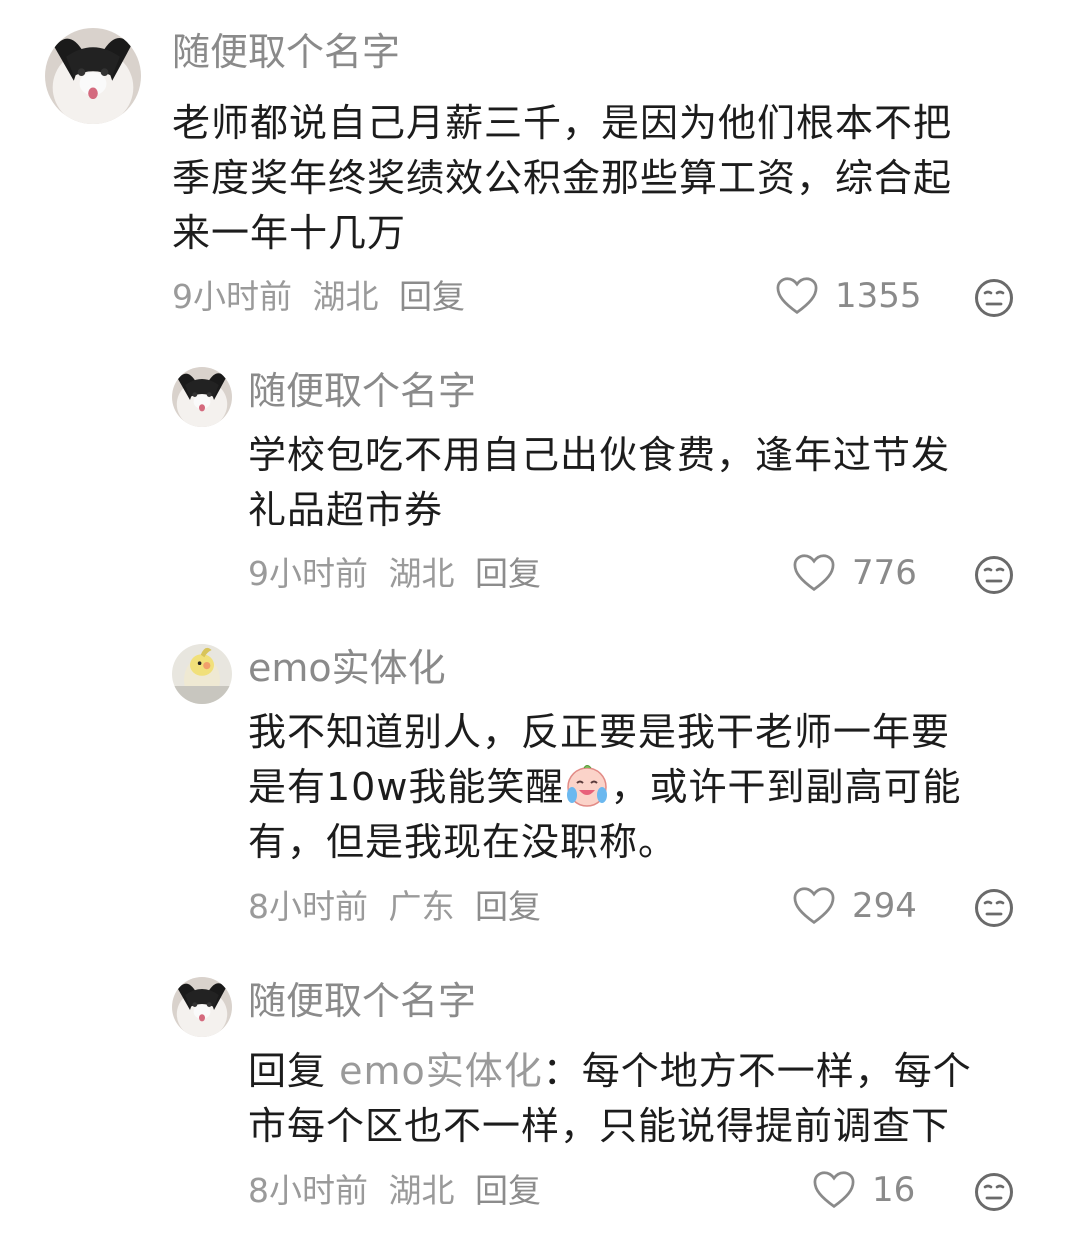 Image resolution: width=1080 pixels, height=1255 pixels. I want to click on comment-text: 回复 emo实体化：每个地方不一样，每个 市每个区也不一样，只能说得提前调查下, so click(610, 1099).